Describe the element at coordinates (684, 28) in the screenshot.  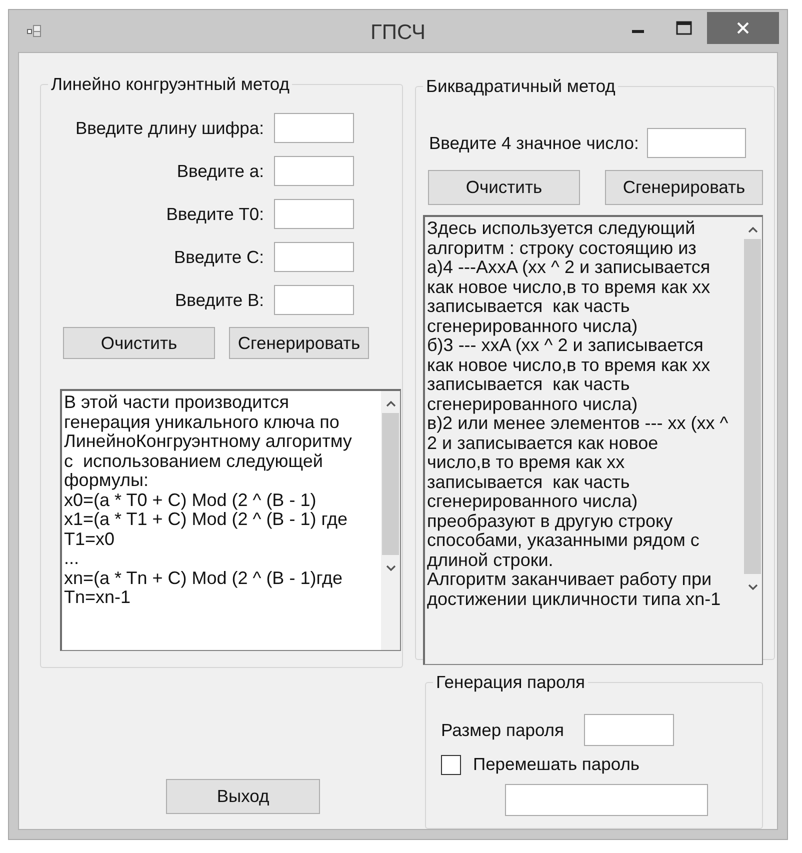
I see `maximize-icon` at that location.